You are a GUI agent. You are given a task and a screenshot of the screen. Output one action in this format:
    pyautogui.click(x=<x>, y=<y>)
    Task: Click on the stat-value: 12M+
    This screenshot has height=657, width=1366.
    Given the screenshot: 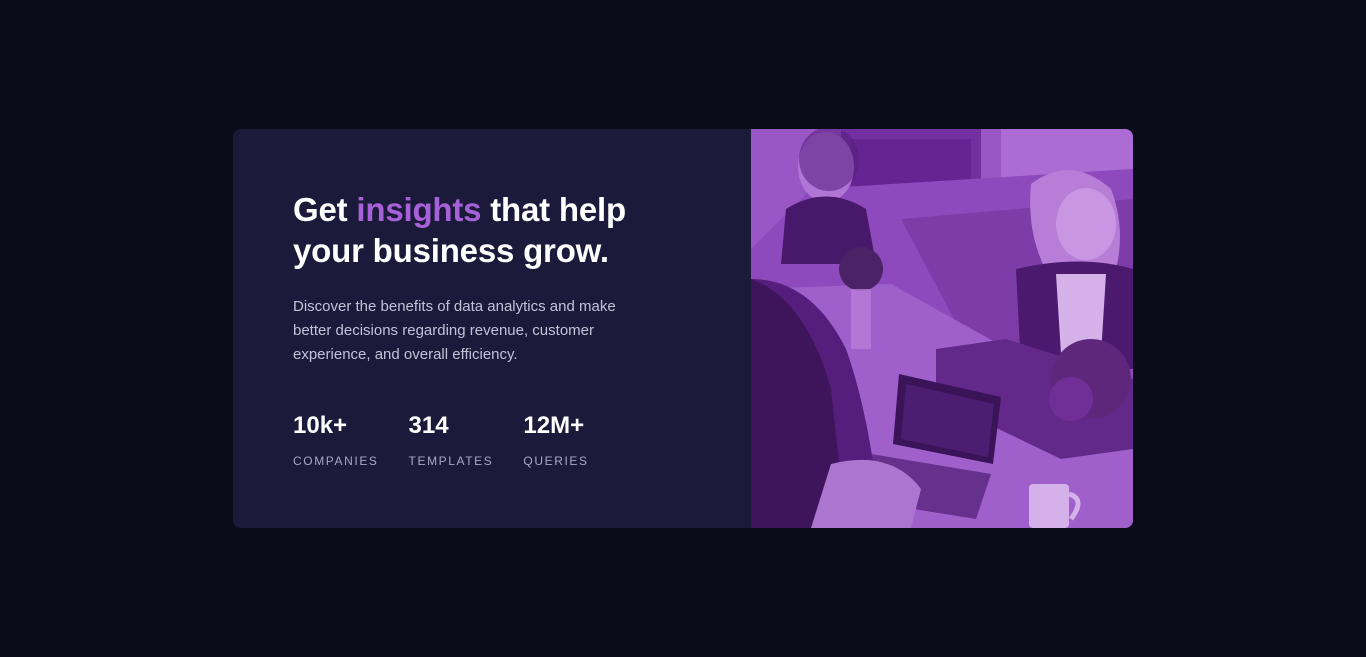 What is the action you would take?
    pyautogui.click(x=554, y=425)
    